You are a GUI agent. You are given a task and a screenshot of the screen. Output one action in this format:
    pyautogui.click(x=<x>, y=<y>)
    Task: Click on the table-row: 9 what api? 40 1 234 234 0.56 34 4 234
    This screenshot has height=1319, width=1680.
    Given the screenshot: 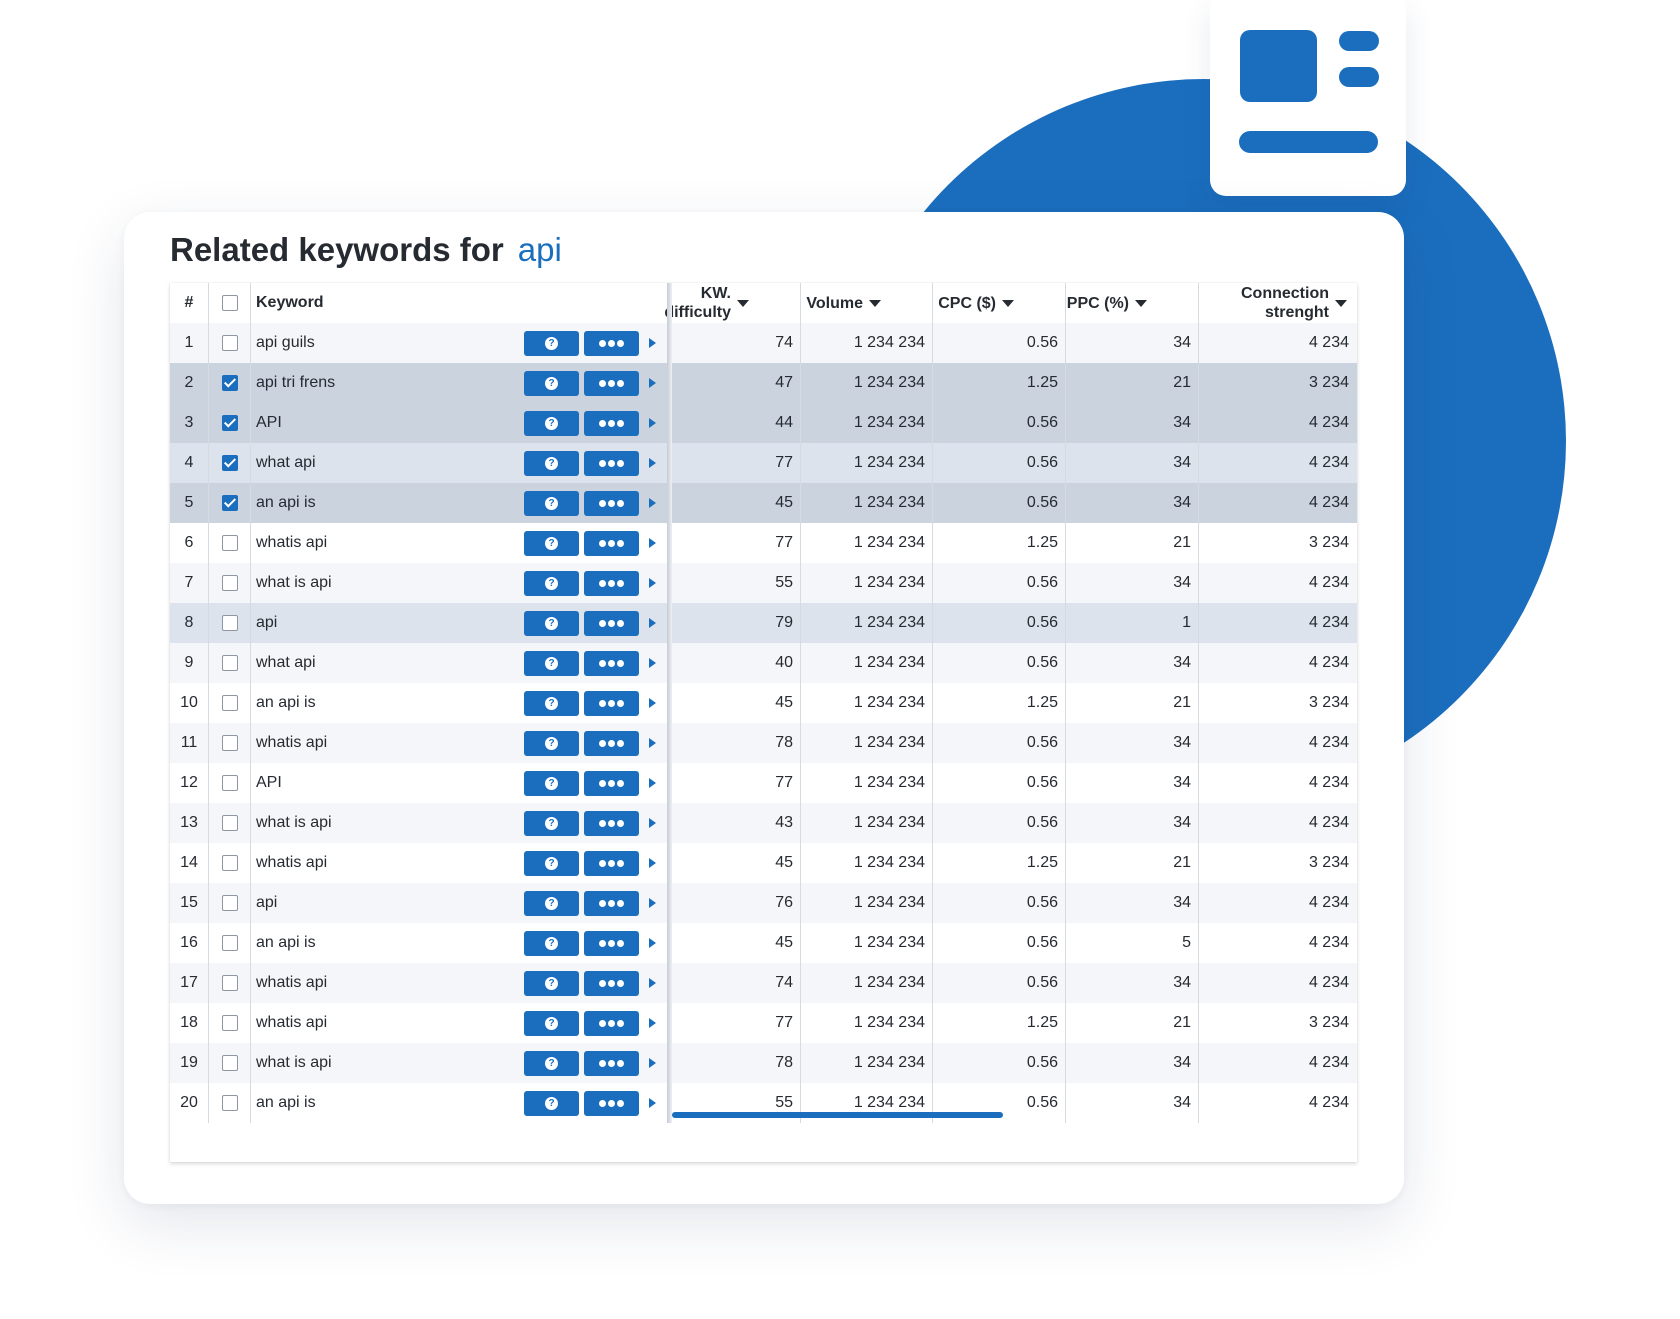 What is the action you would take?
    pyautogui.click(x=763, y=663)
    